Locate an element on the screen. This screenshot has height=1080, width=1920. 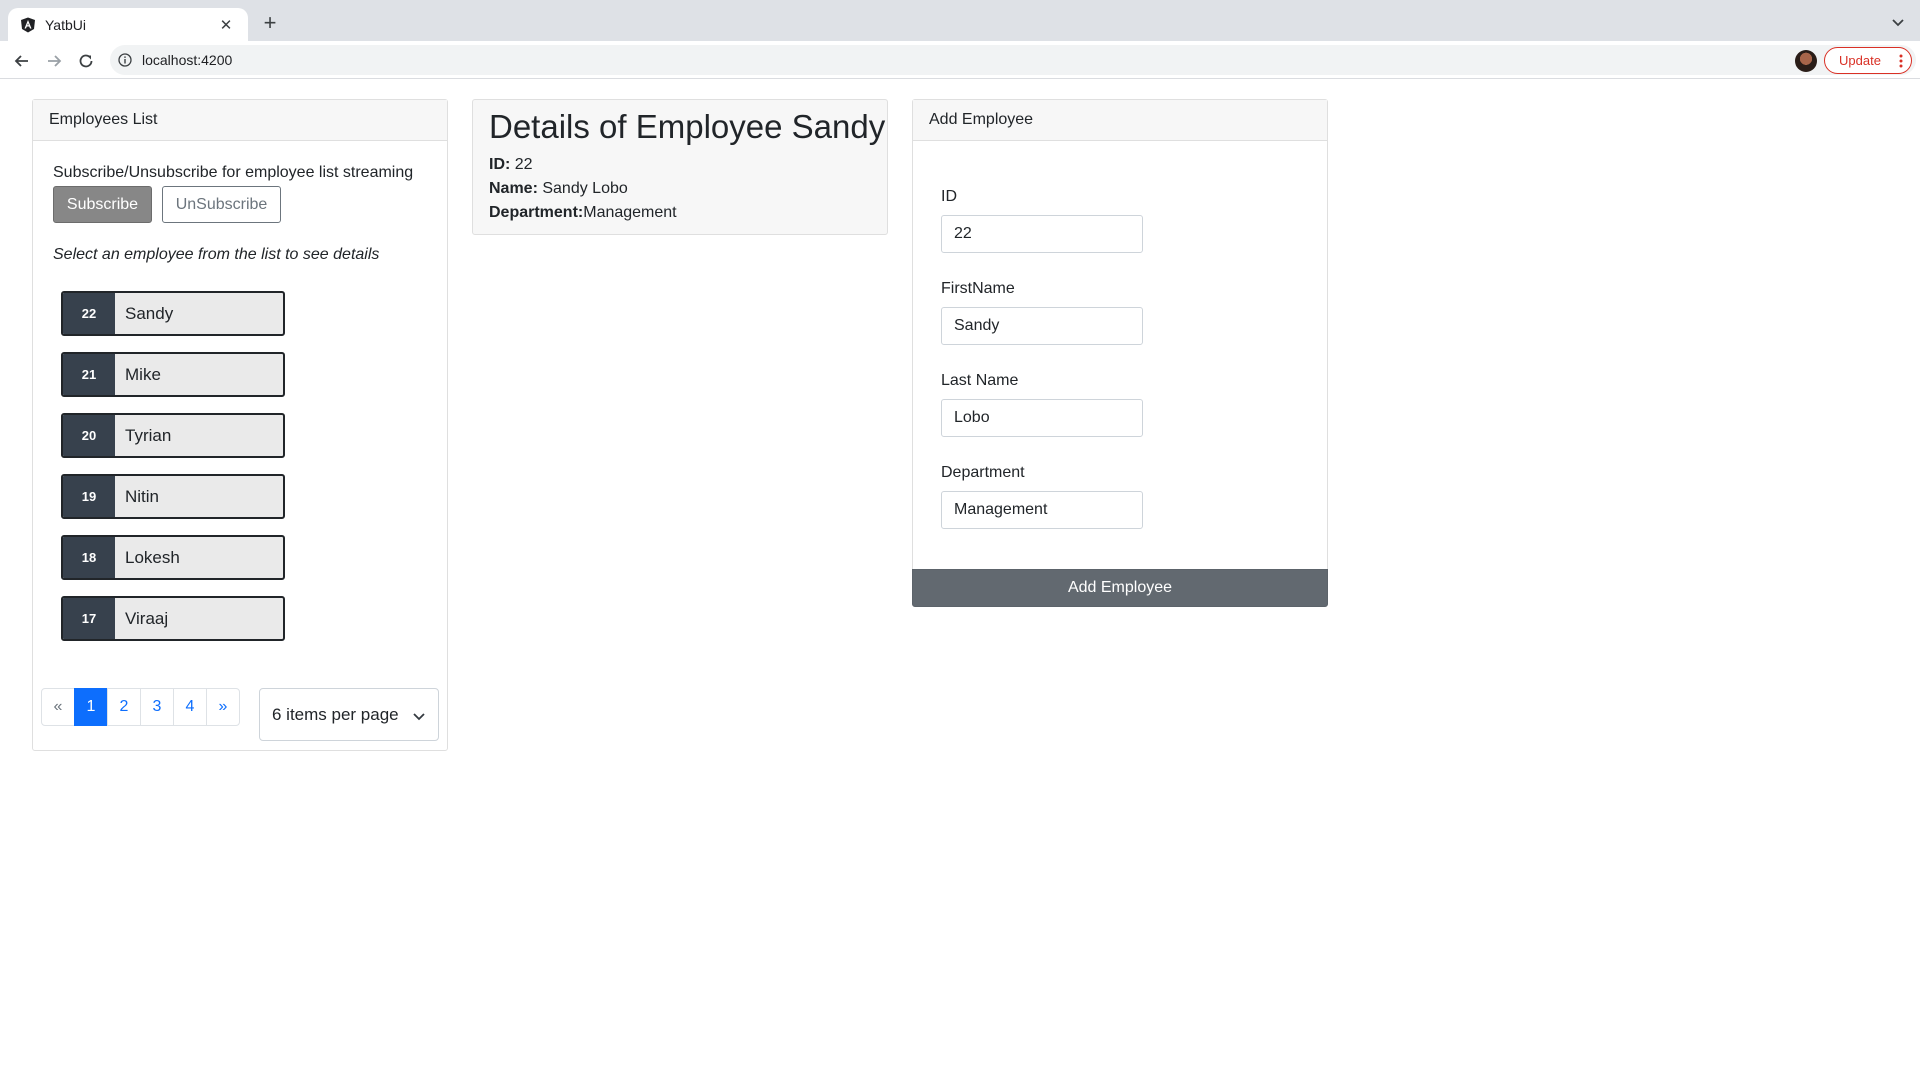
tab-close-icon: ✕ is located at coordinates (226, 25).